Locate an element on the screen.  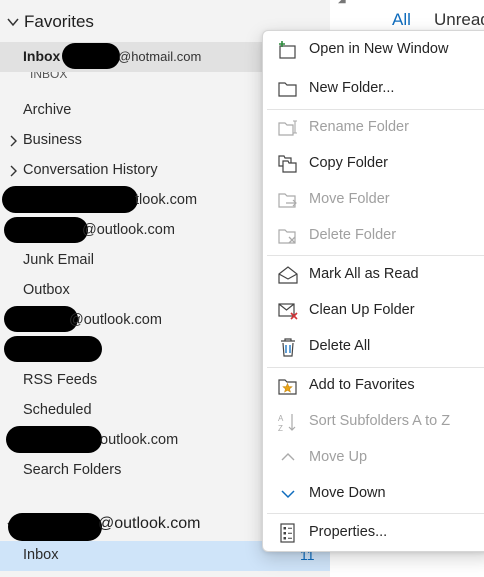
sub-folder-inbox: INBOX is located at coordinates (48, 79).